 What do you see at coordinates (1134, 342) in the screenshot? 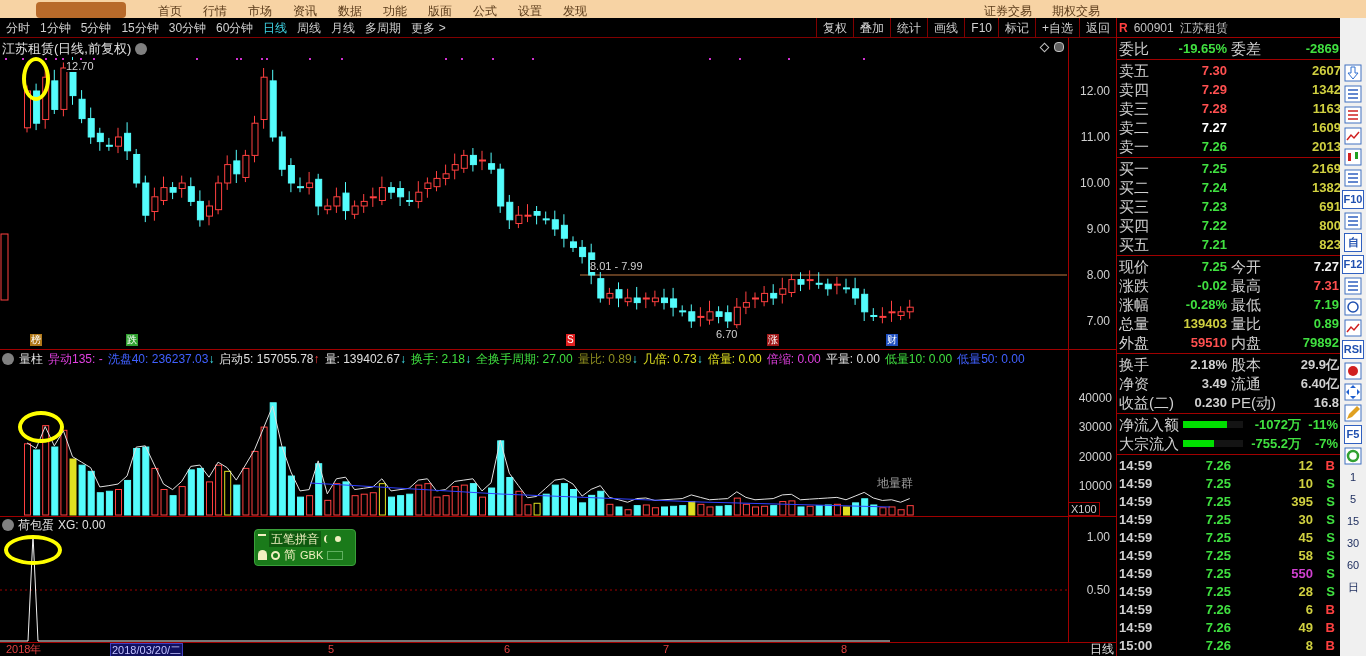
I see `field-label: 外盘` at bounding box center [1134, 342].